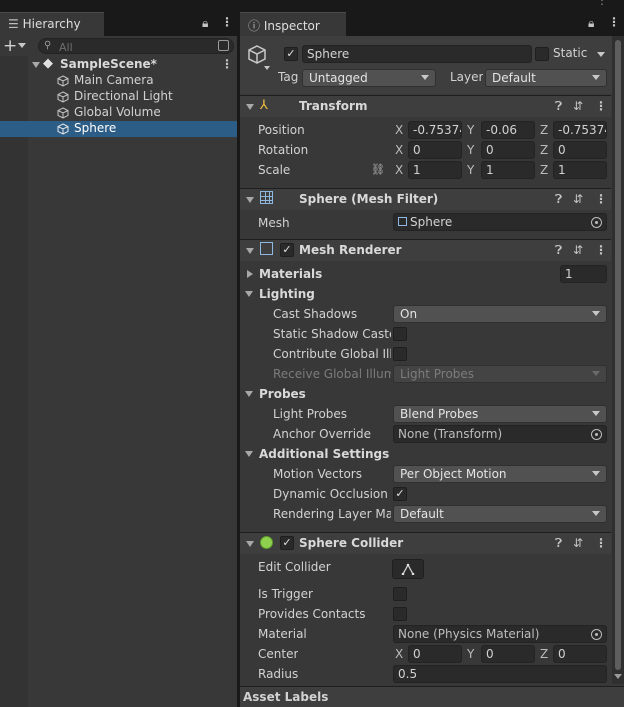 The height and width of the screenshot is (707, 624). I want to click on search-input: ⚲ All, so click(136, 46).